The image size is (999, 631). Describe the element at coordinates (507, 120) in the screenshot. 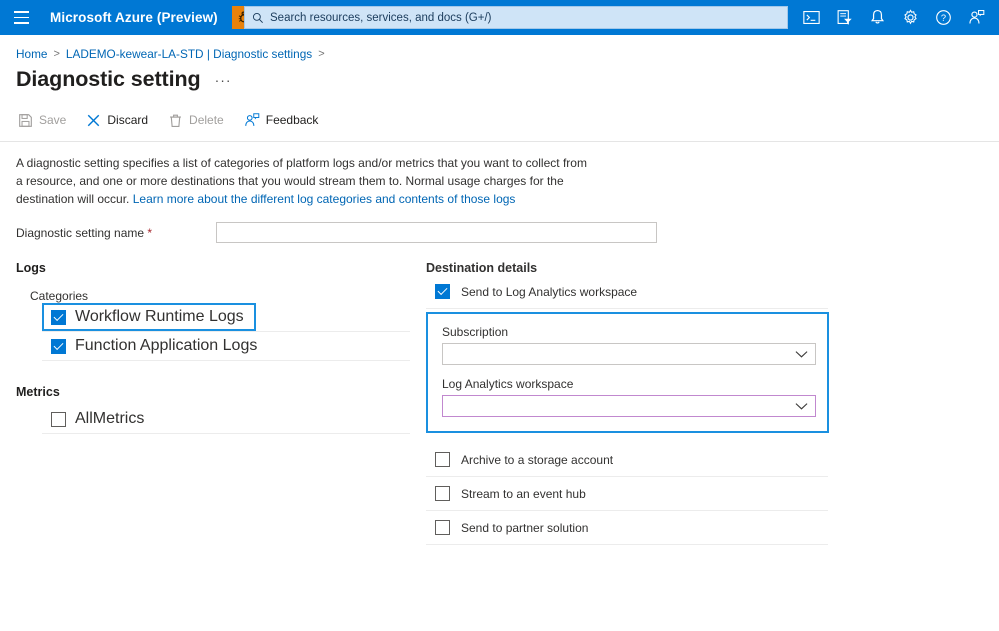

I see `command-toolbar: Save Discard Delete Feedback` at that location.